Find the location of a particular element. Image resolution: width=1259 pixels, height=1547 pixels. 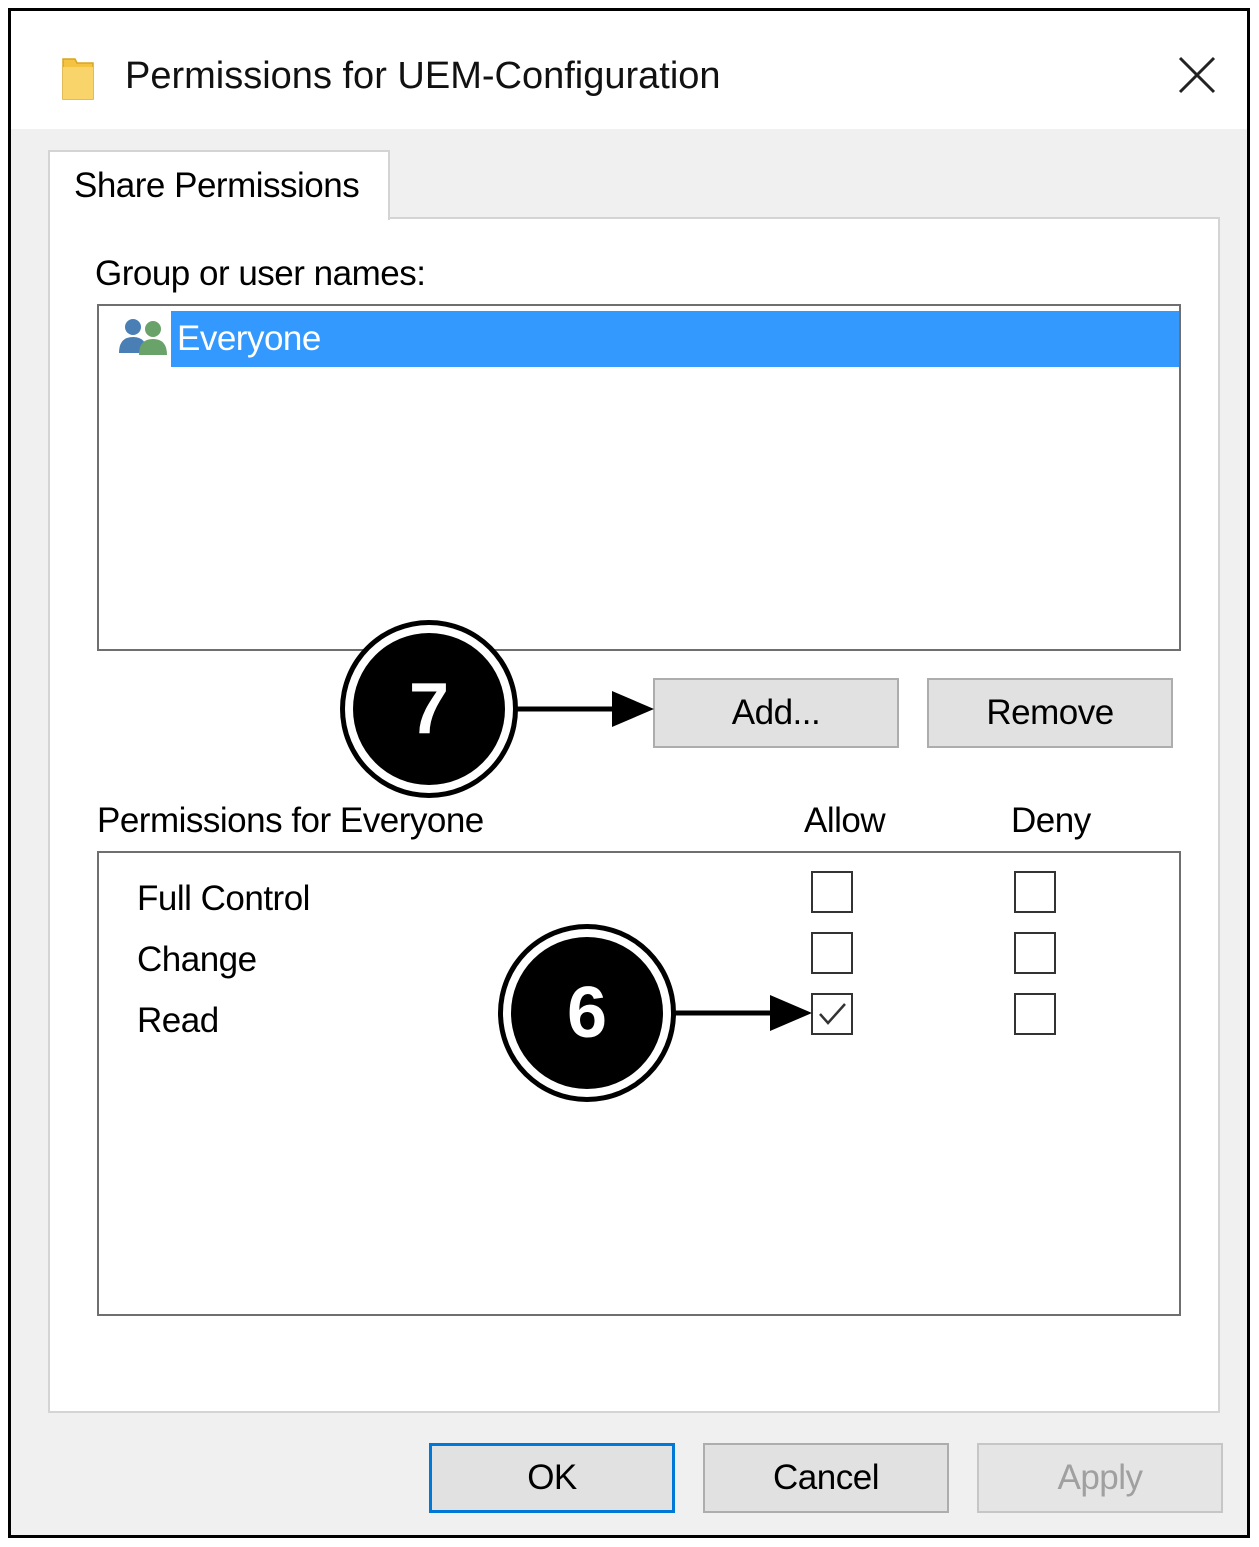

permission-name: Full Control is located at coordinates (223, 898).